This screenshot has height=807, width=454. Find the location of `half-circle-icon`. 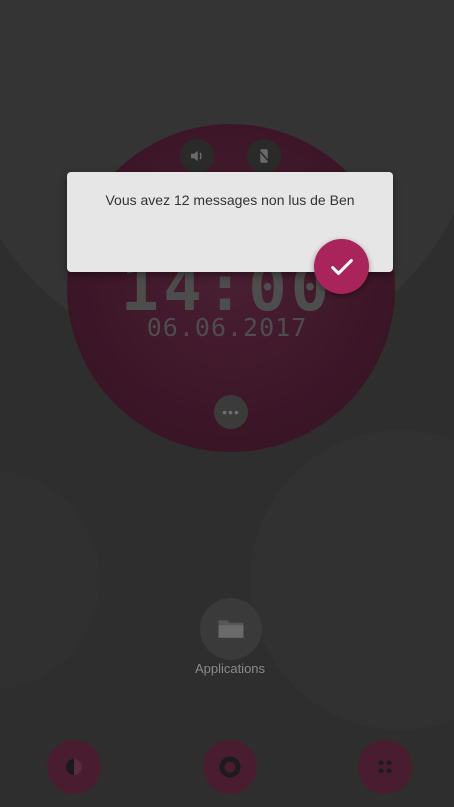

half-circle-icon is located at coordinates (74, 767).